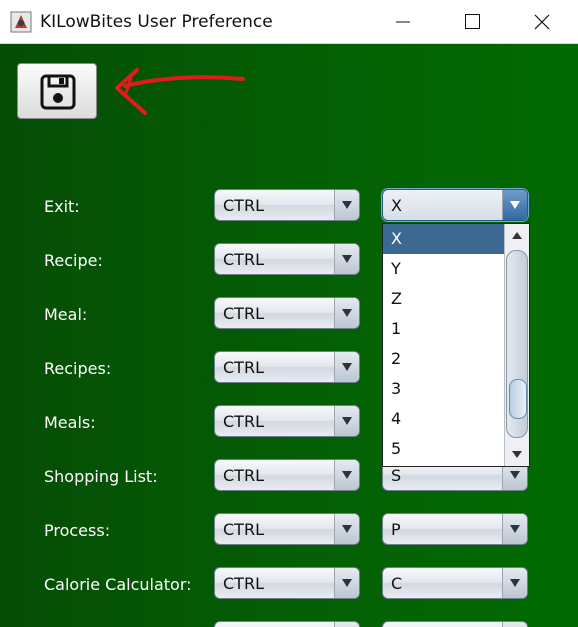  I want to click on label-meal: Meal:, so click(66, 314).